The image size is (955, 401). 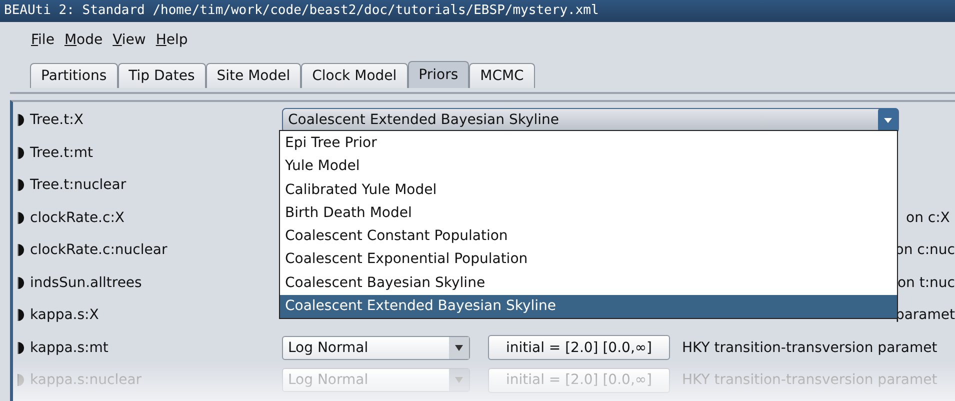 What do you see at coordinates (354, 75) in the screenshot?
I see `tab: Clock Model` at bounding box center [354, 75].